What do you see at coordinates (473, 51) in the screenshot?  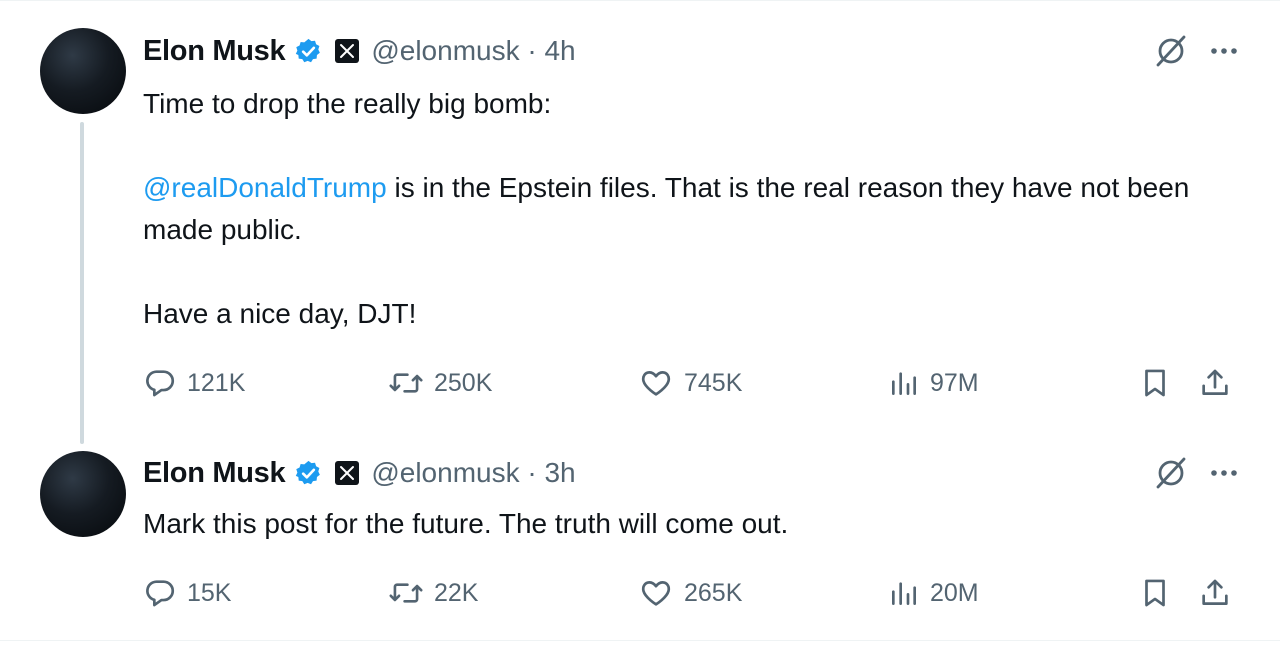 I see `author-handle: @elonmusk · 4h` at bounding box center [473, 51].